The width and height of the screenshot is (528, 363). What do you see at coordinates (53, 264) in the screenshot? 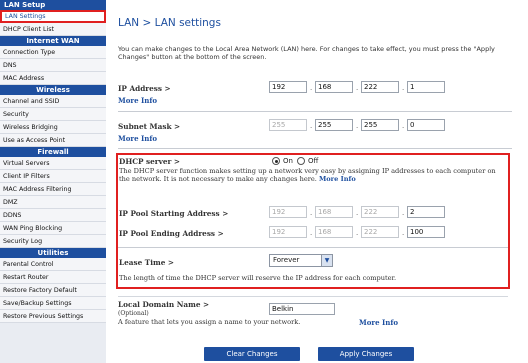
I see `sidebar-item-parental-control: Parental Control` at bounding box center [53, 264].